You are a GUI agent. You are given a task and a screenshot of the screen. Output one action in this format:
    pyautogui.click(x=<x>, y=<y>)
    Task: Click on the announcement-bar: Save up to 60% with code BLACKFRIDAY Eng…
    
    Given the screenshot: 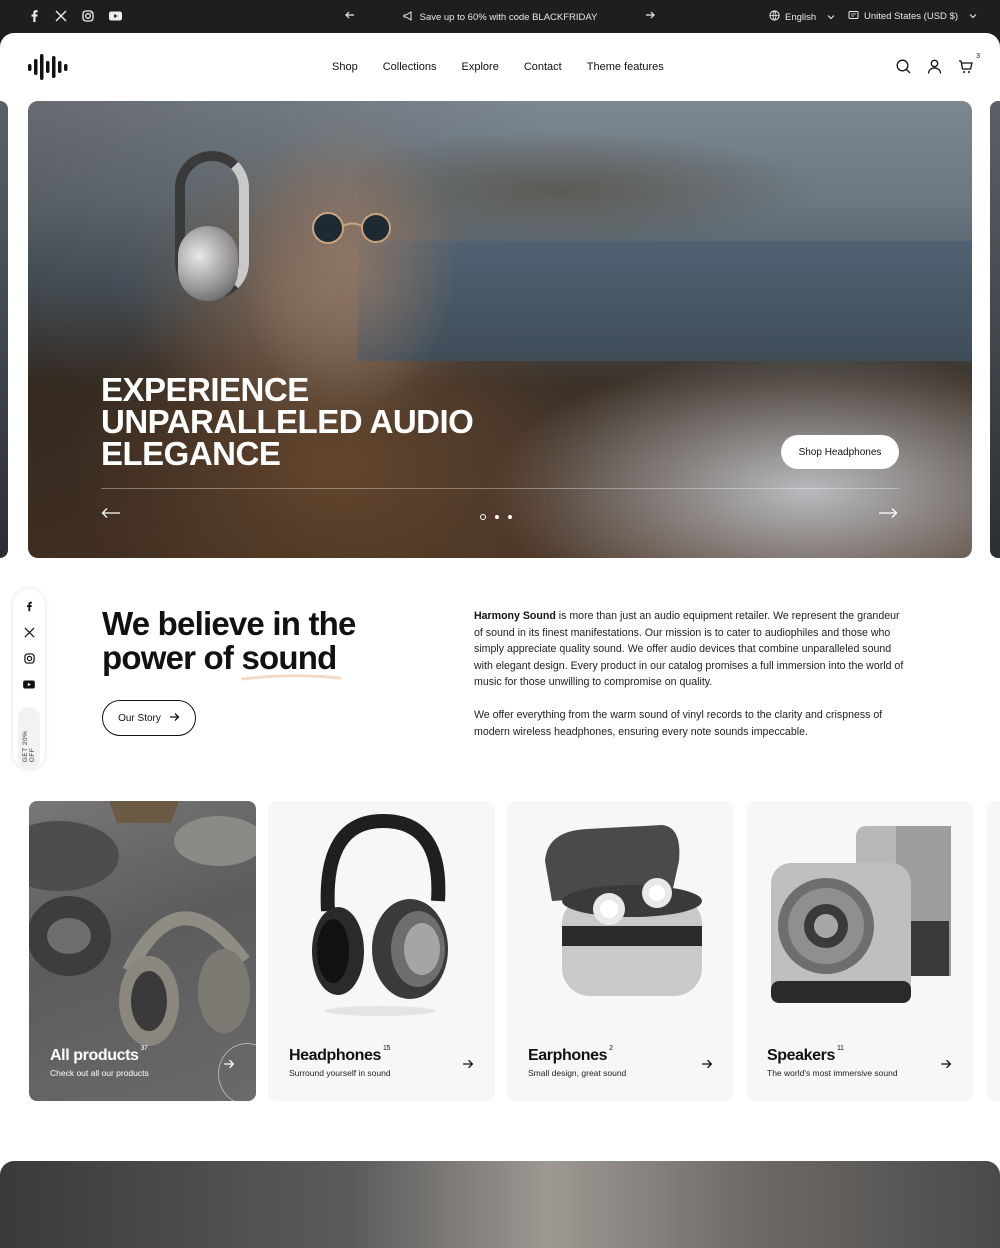 What is the action you would take?
    pyautogui.click(x=500, y=16)
    